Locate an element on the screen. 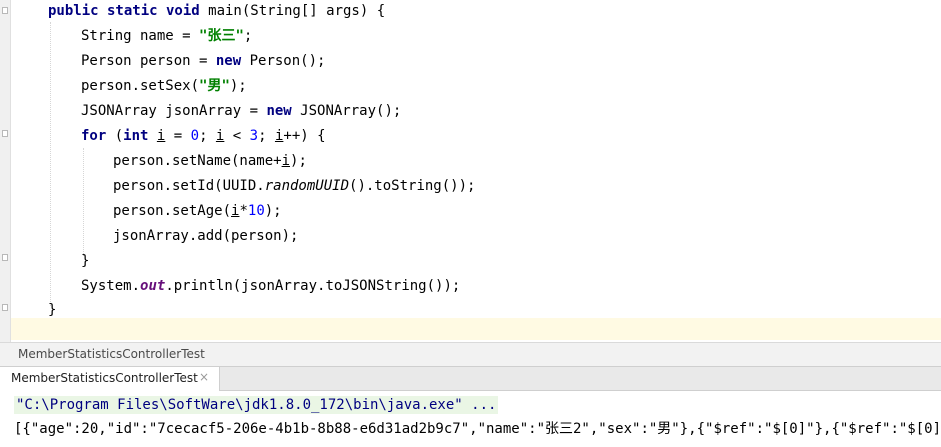 The height and width of the screenshot is (447, 941). breadcrumb: MemberStatisticsControllerTest is located at coordinates (470, 354).